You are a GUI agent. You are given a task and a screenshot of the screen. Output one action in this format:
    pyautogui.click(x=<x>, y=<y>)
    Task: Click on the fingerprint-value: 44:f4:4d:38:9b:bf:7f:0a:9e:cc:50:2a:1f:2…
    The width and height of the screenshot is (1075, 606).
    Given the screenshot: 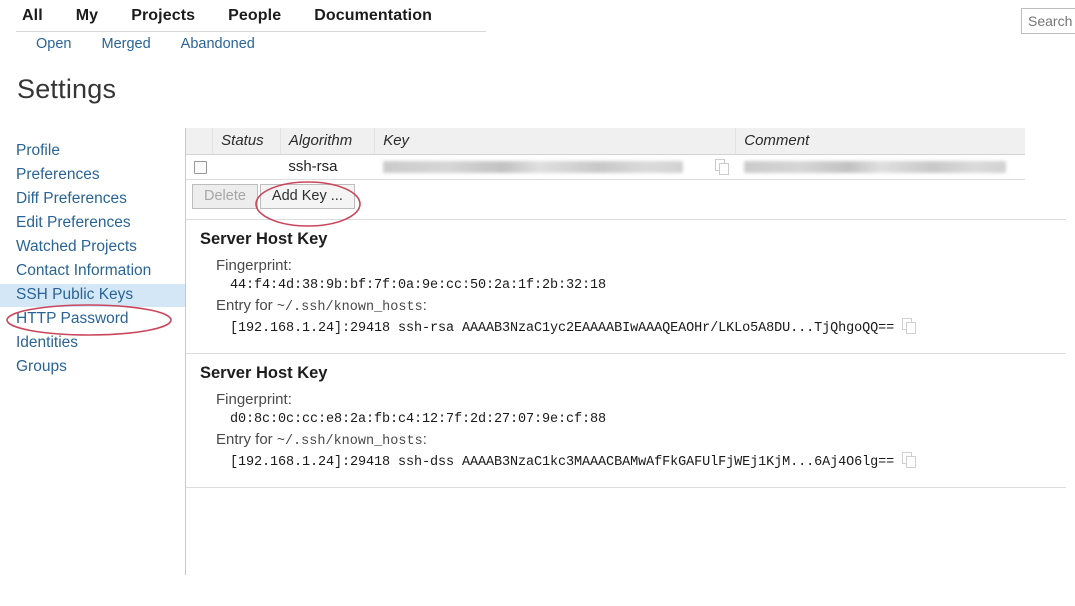 What is the action you would take?
    pyautogui.click(x=418, y=285)
    